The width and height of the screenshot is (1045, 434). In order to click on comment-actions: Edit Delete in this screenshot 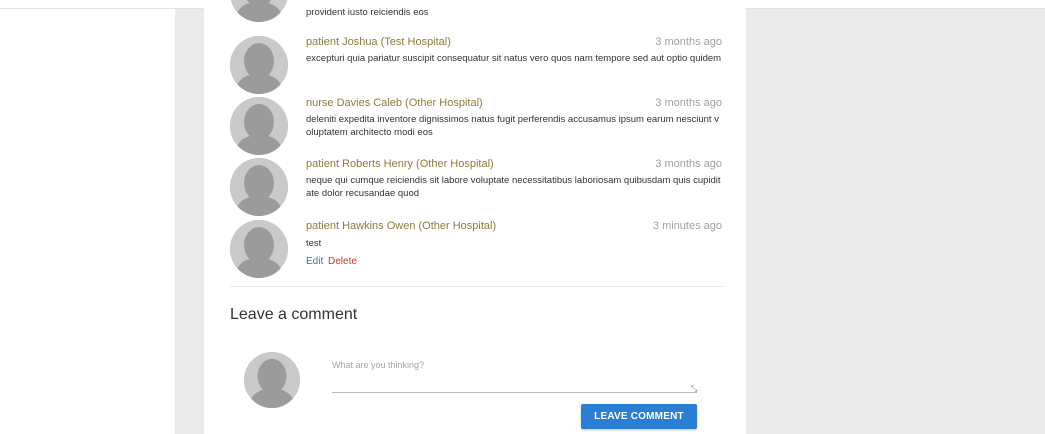, I will do `click(331, 261)`.